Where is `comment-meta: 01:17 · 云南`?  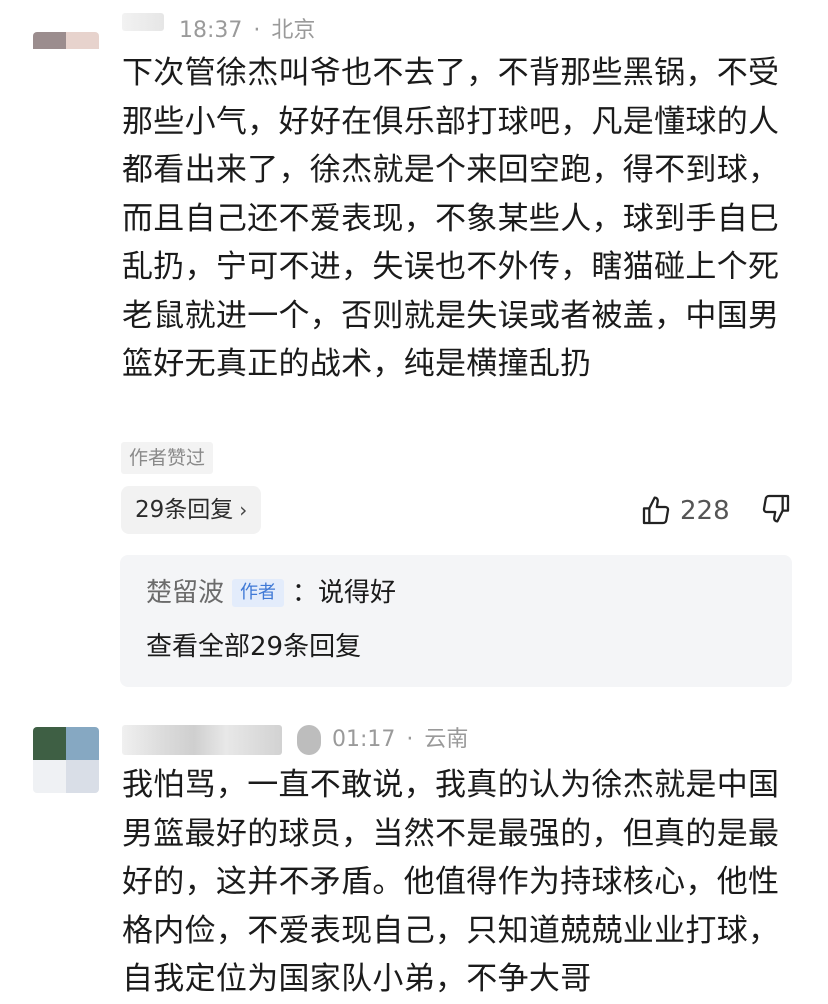
comment-meta: 01:17 · 云南 is located at coordinates (295, 740).